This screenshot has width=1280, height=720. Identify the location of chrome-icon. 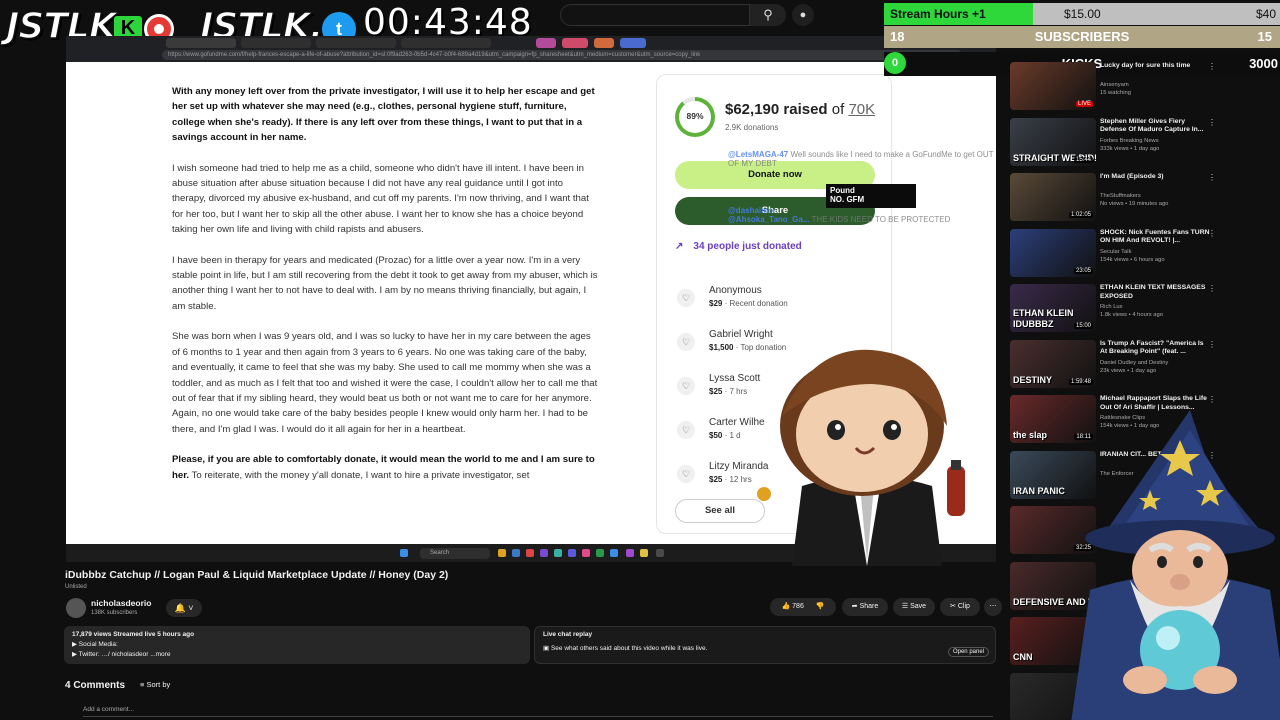
(530, 553).